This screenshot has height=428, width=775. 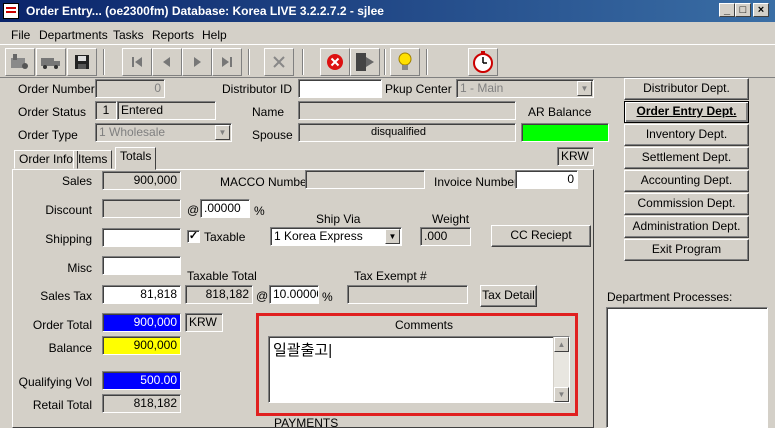 I want to click on pkup-center-select: 1 - Main ▼, so click(x=525, y=88).